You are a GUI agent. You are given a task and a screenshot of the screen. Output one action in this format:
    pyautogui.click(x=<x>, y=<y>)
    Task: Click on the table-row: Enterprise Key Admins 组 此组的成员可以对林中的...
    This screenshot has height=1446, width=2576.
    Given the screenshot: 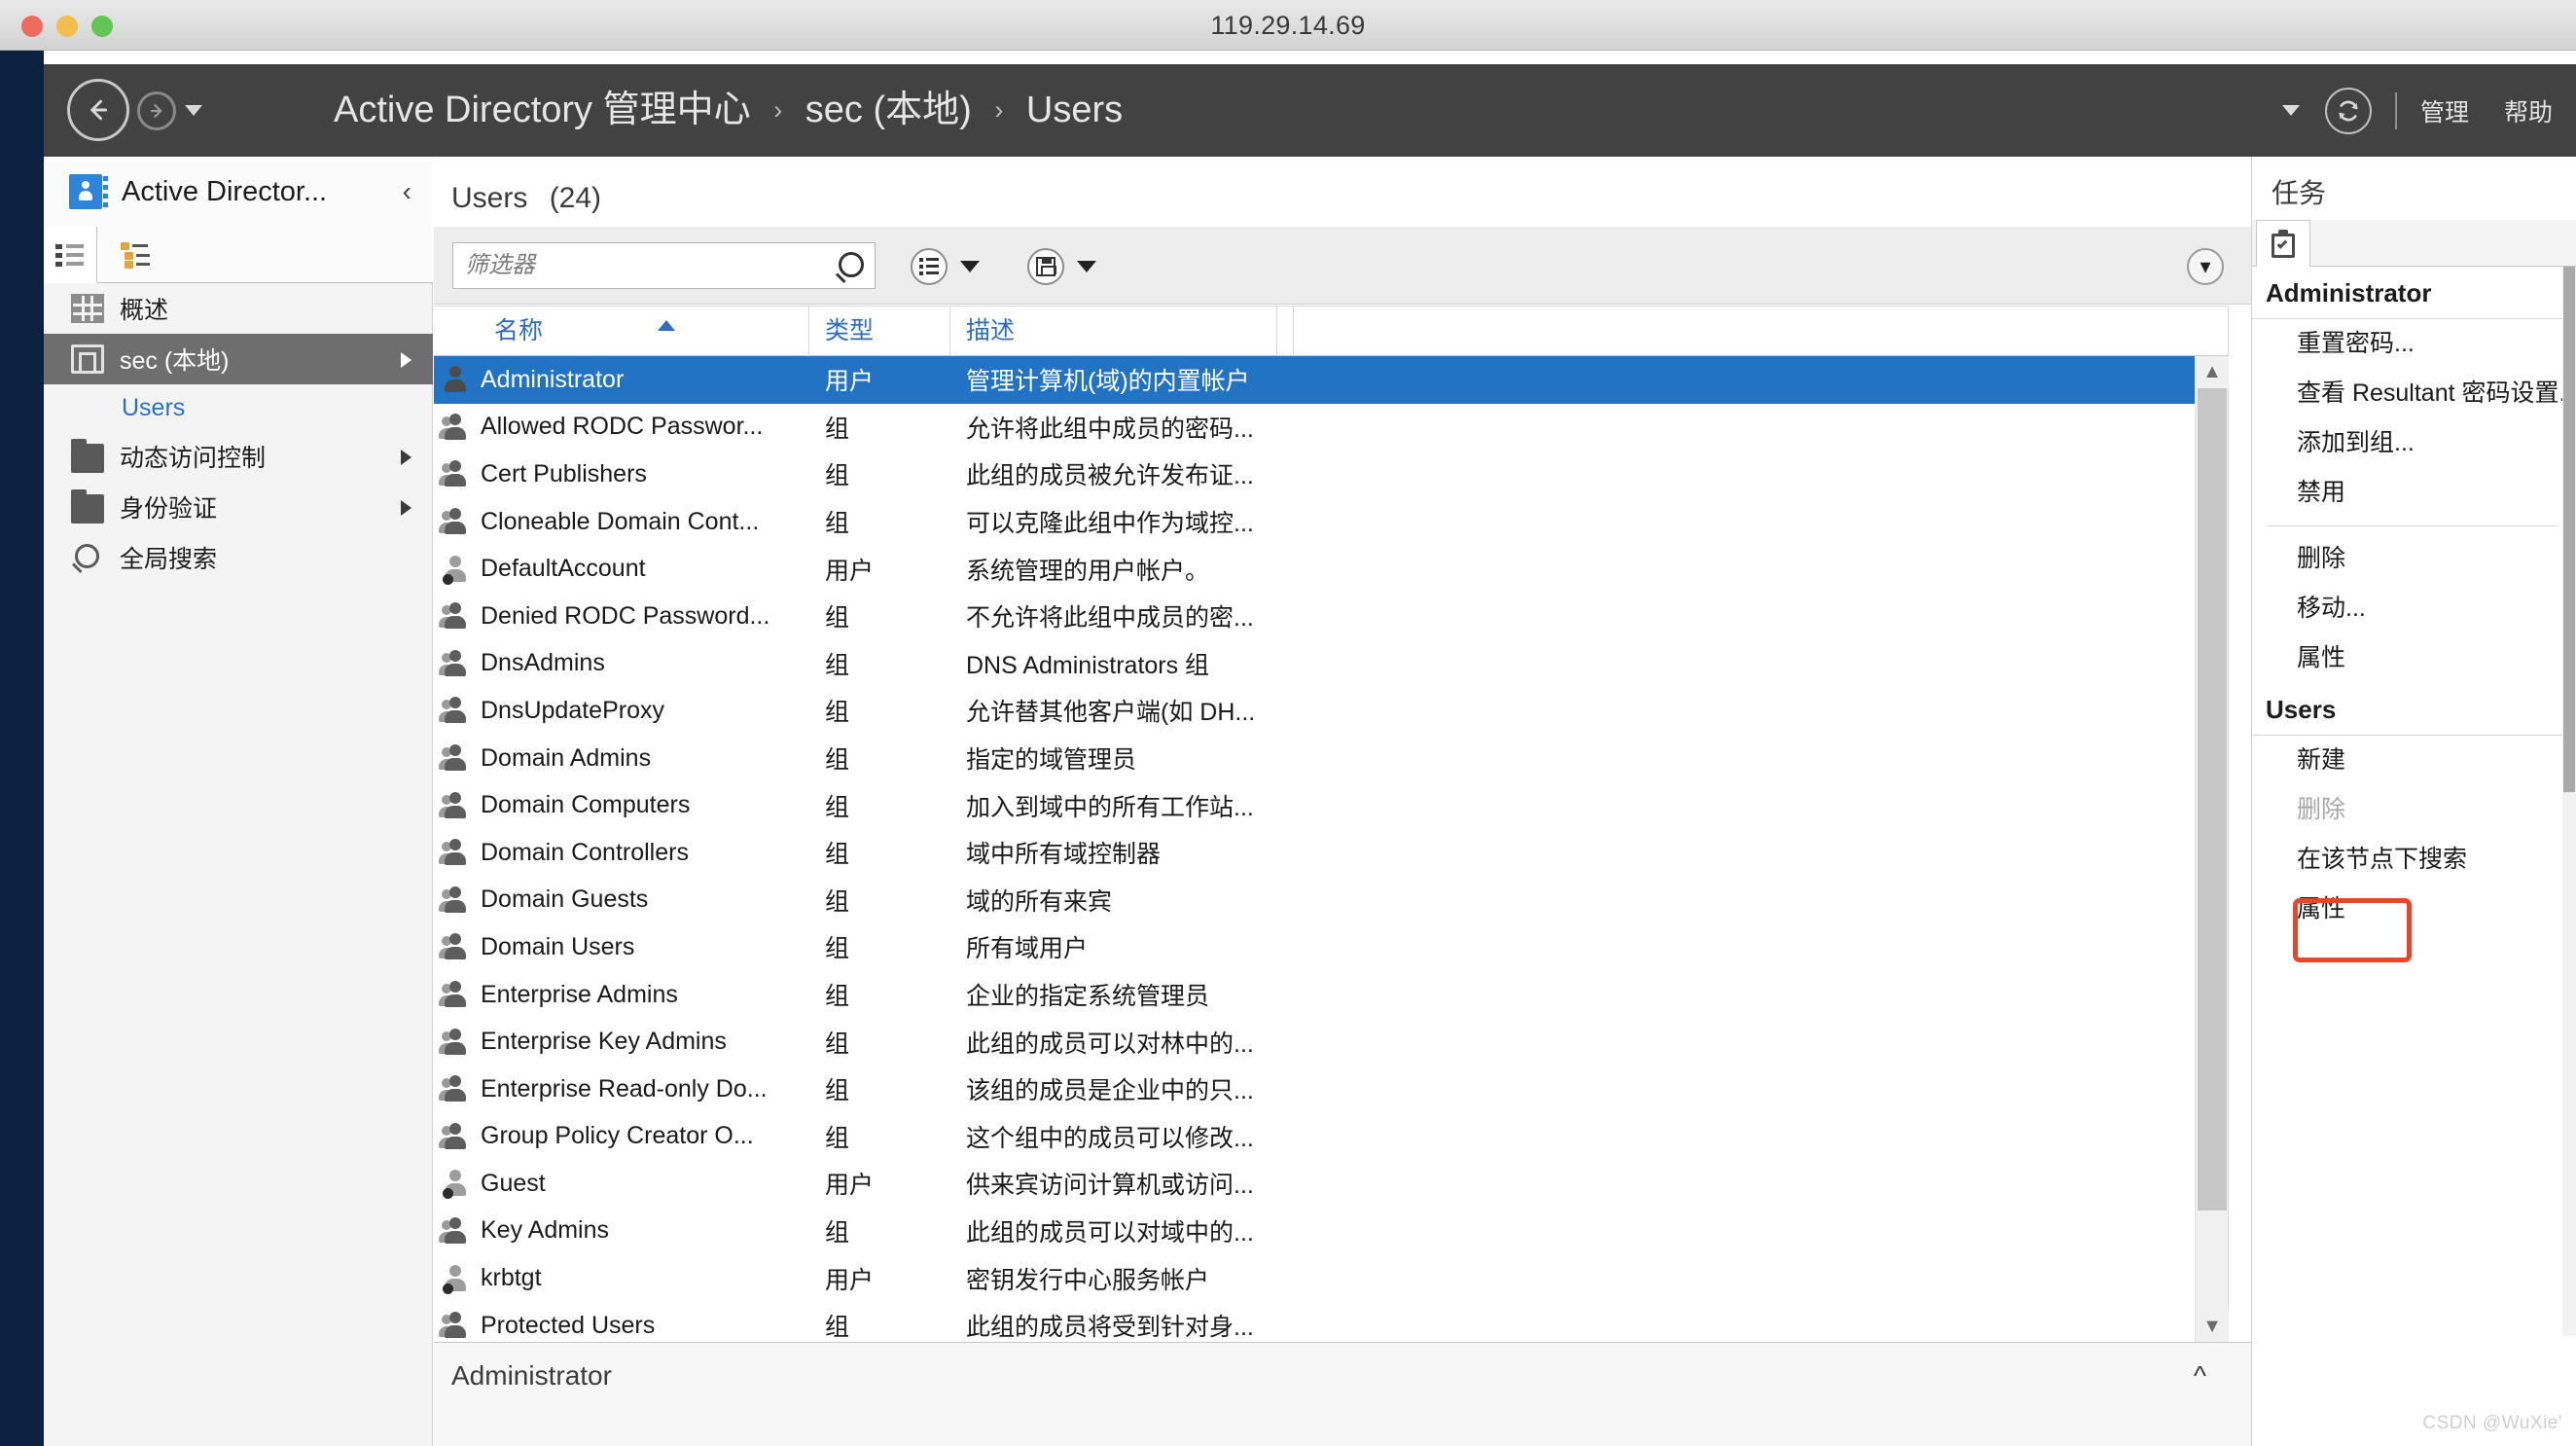 What is the action you would take?
    pyautogui.click(x=1314, y=1042)
    